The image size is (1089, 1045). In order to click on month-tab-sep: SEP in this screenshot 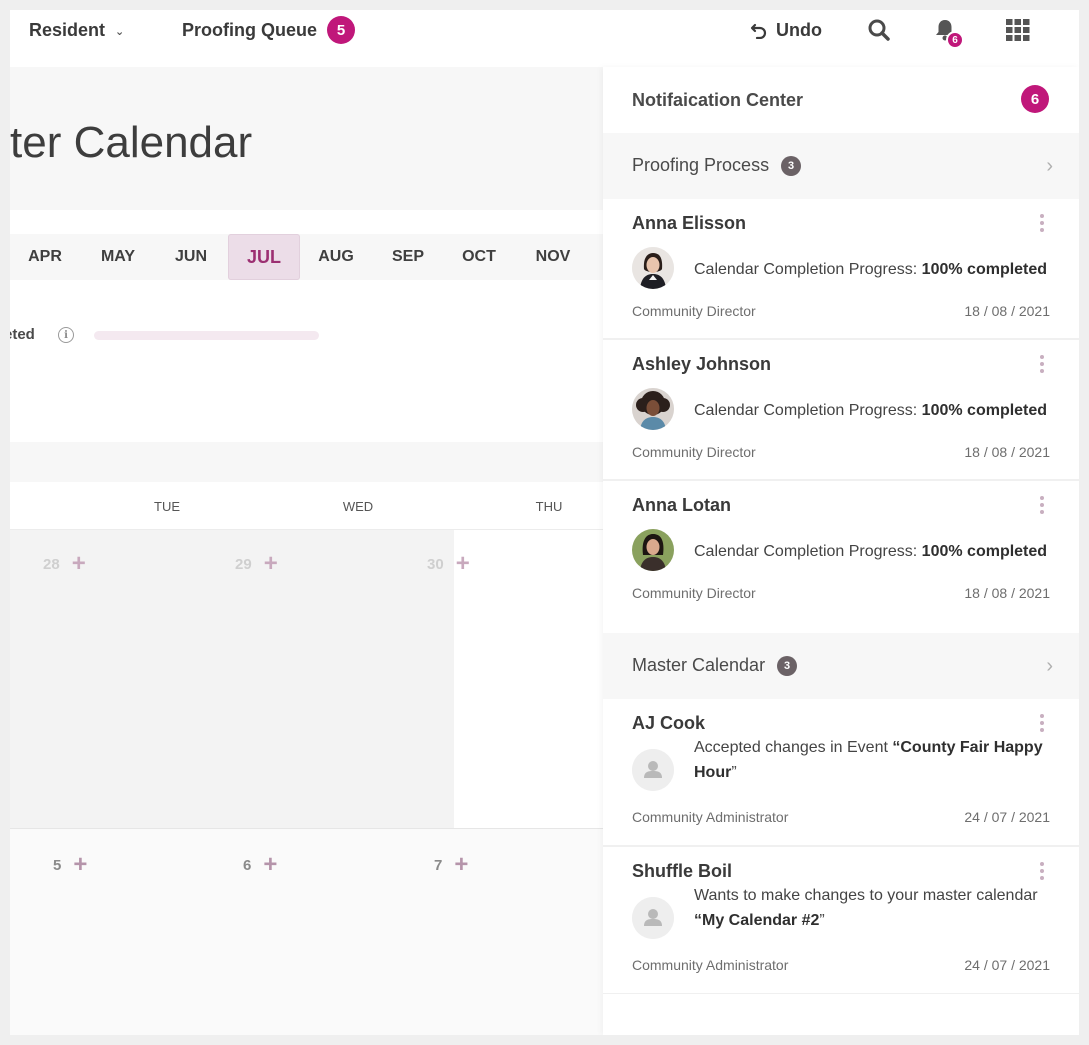, I will do `click(408, 257)`.